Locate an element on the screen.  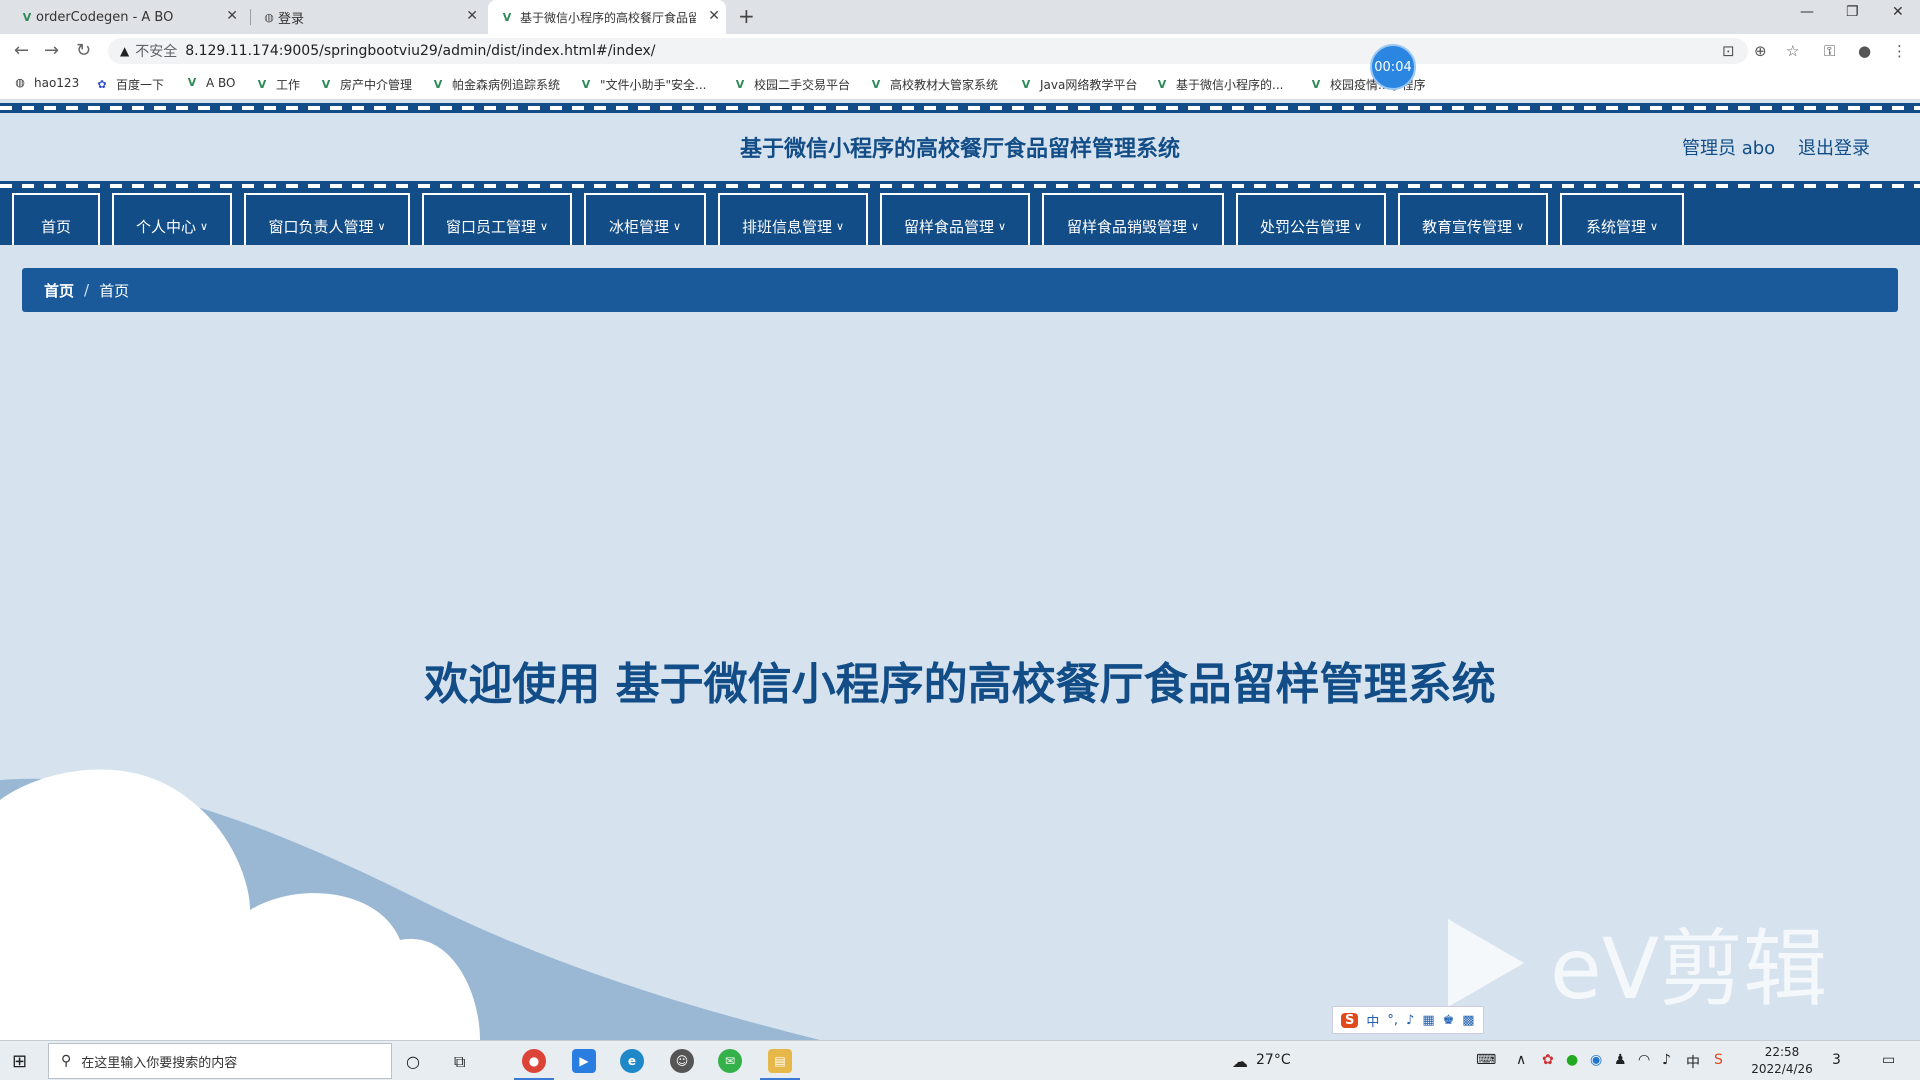
qq-tray-icon: ♟ is located at coordinates (1620, 1060).